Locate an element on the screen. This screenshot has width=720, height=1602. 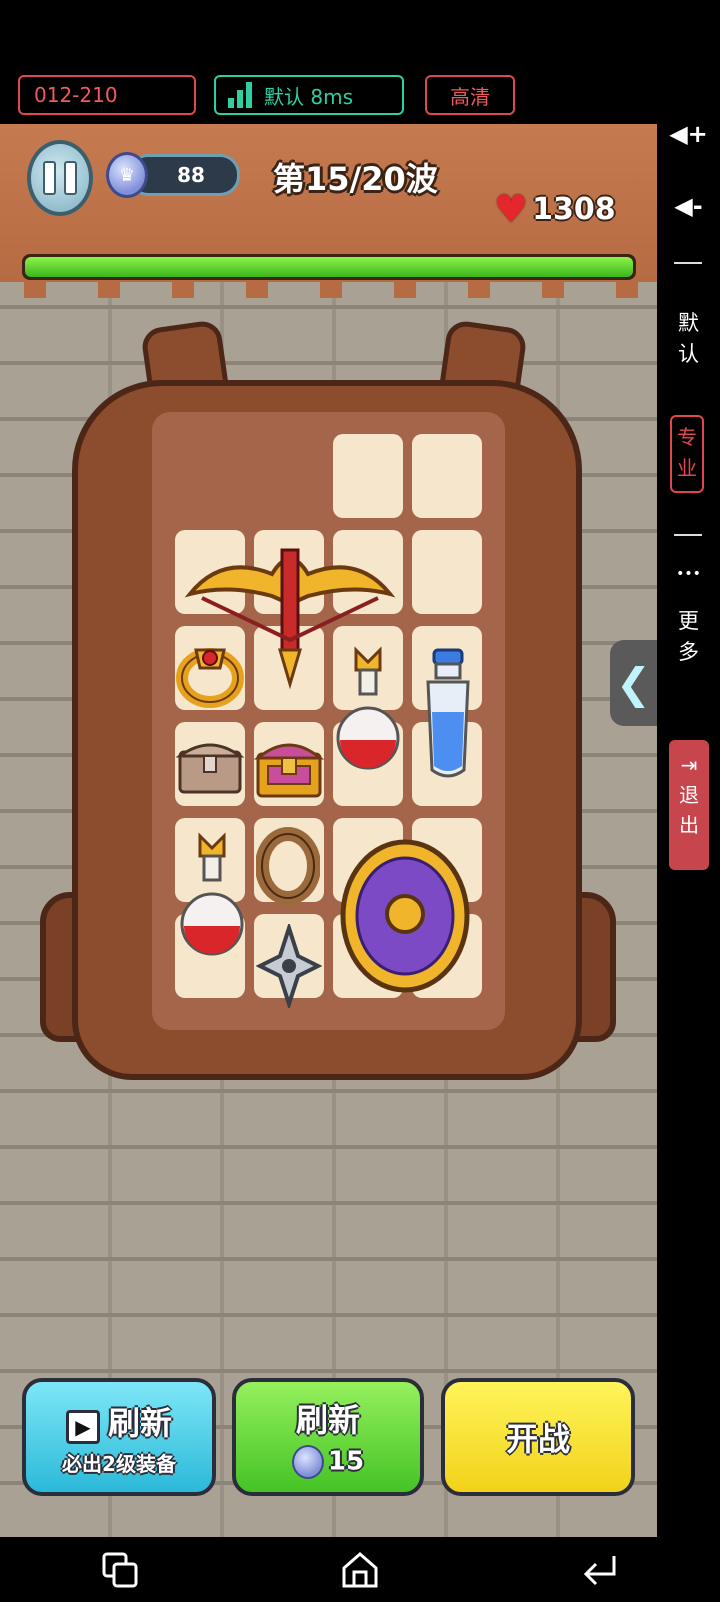
pause-icon is located at coordinates (49, 178).